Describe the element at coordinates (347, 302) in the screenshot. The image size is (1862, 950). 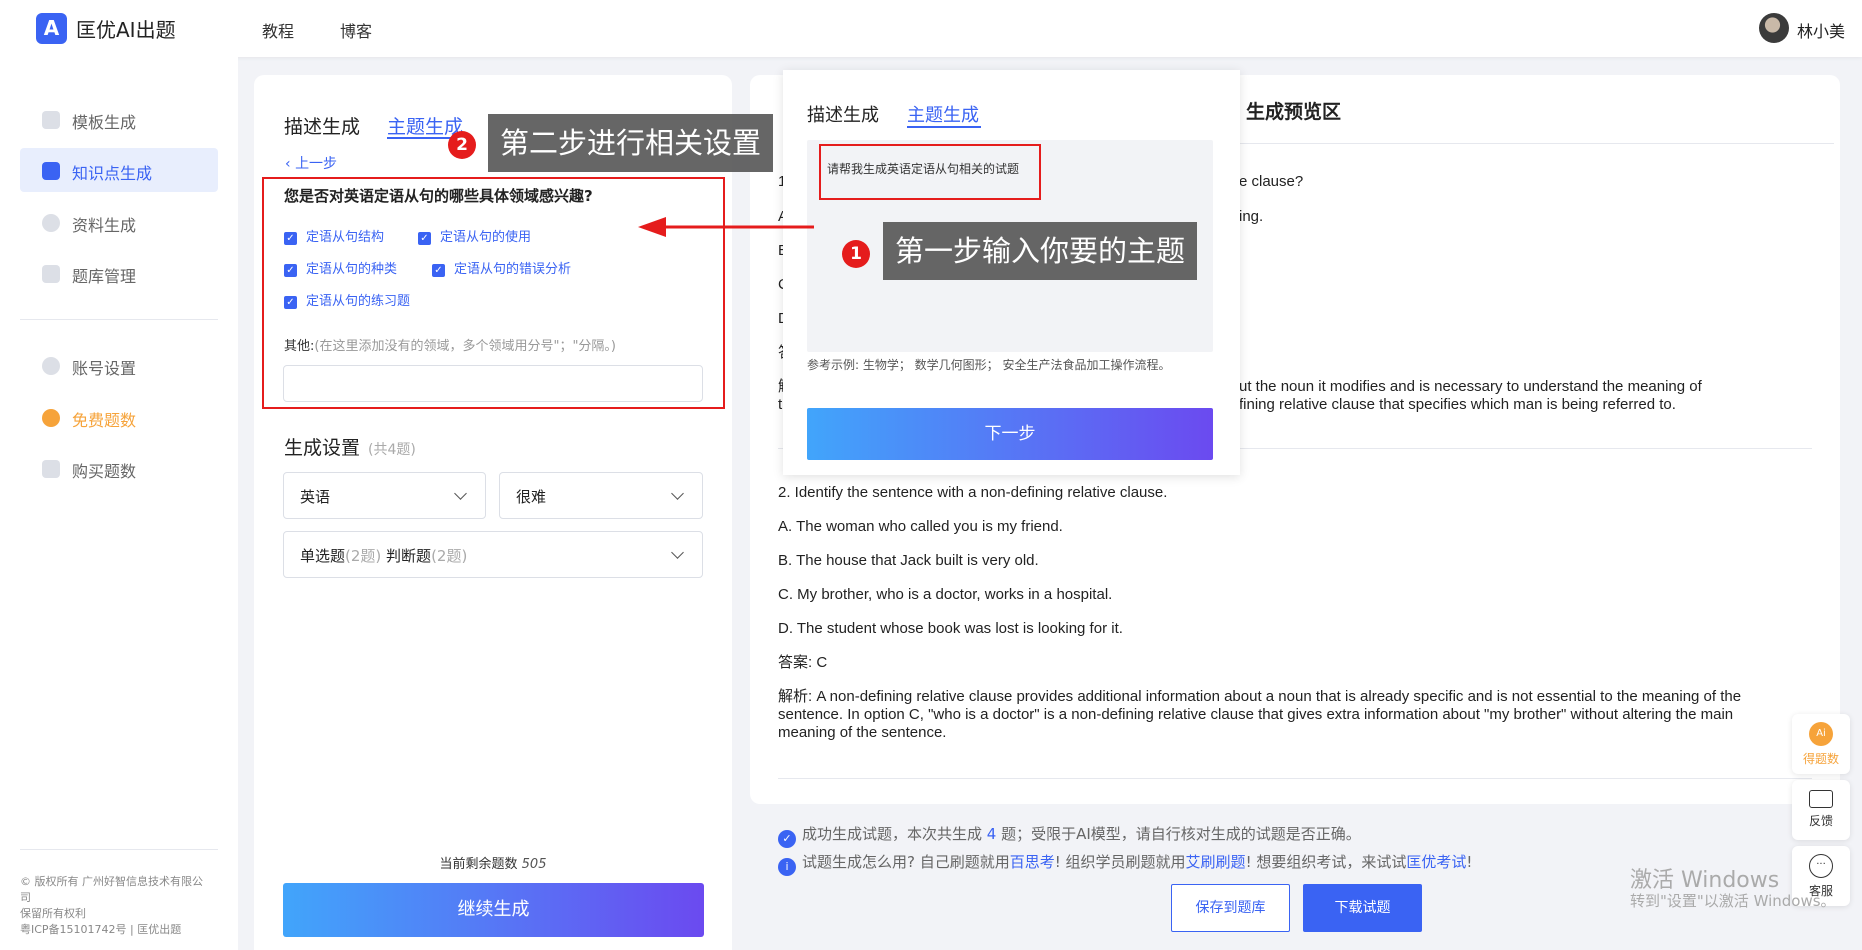
I see `option-checkbox: ✓ 定语从句的练习题` at that location.